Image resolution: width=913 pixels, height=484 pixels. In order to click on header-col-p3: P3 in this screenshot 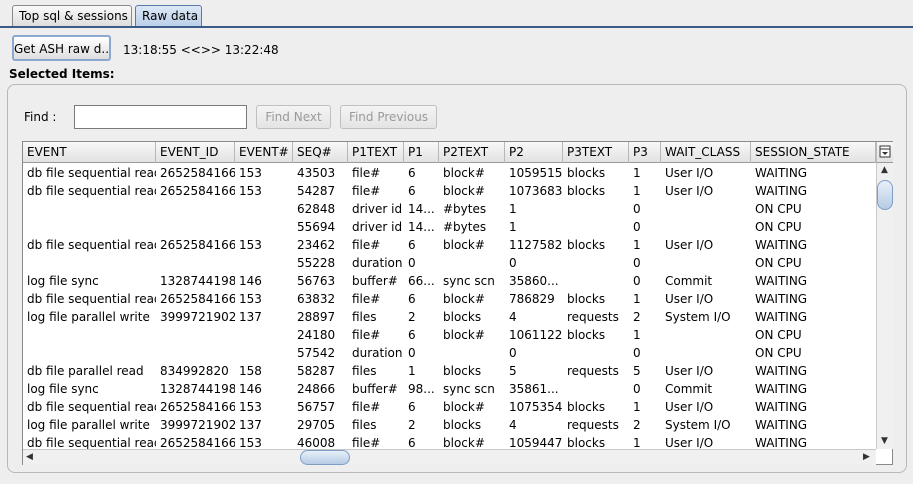, I will do `click(645, 152)`.